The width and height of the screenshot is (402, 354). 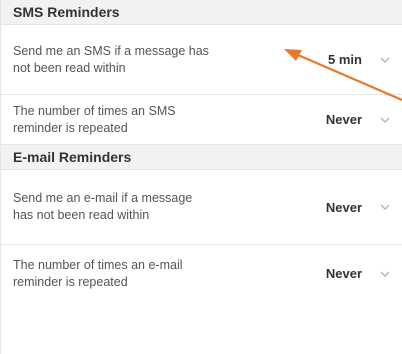 What do you see at coordinates (201, 157) in the screenshot?
I see `email-reminders-header: E-mail Reminders` at bounding box center [201, 157].